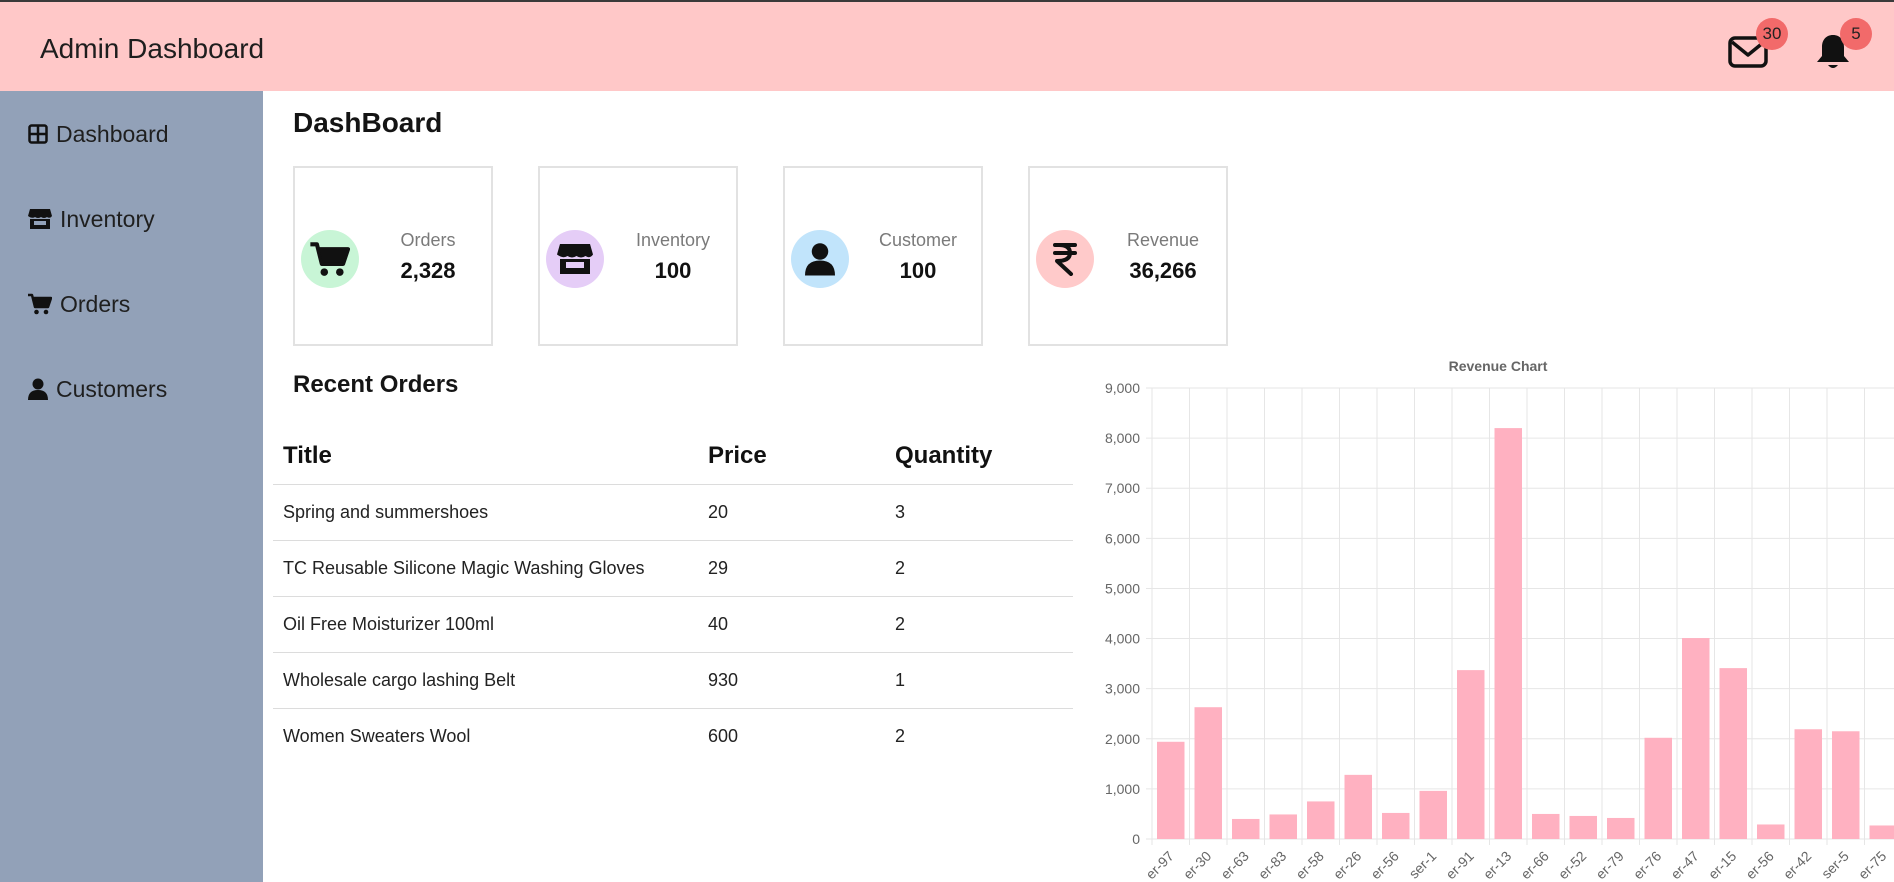 This screenshot has width=1894, height=882. Describe the element at coordinates (791, 568) in the screenshot. I see `order-price: 29` at that location.